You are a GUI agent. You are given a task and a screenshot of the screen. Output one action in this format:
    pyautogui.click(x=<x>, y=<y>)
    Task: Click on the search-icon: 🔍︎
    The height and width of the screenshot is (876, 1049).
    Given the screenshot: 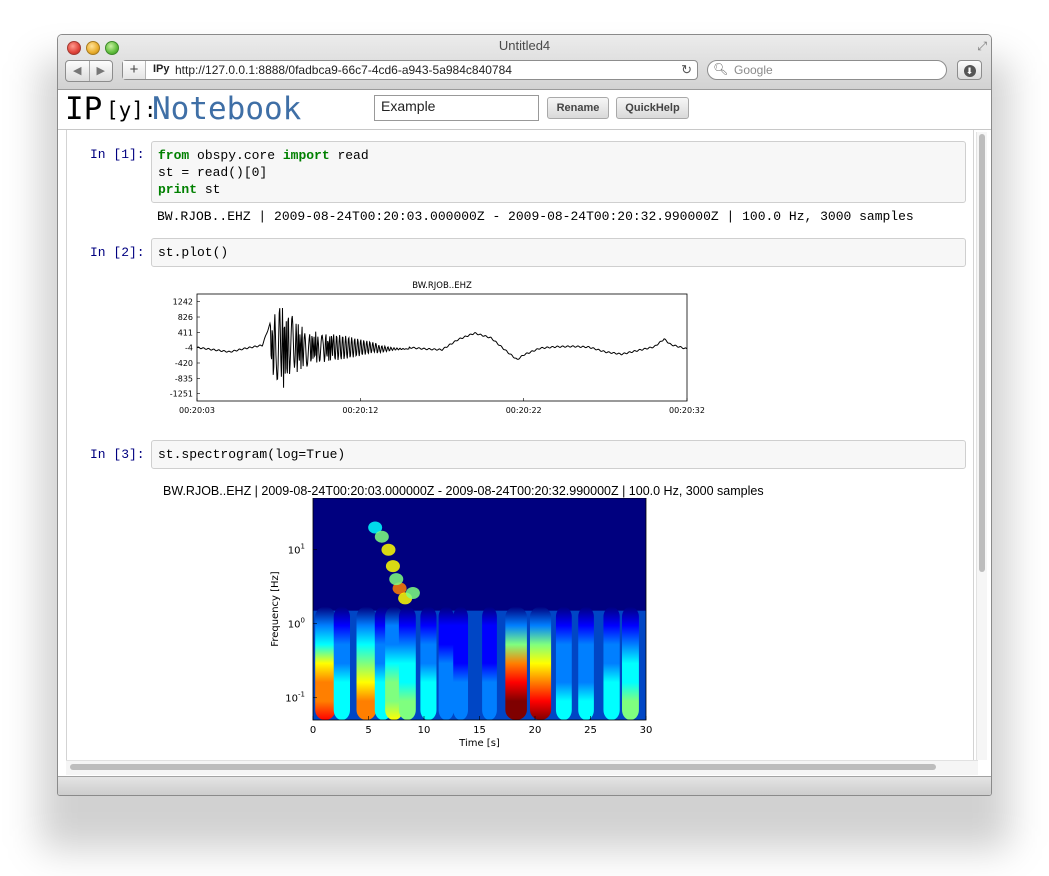 What is the action you would take?
    pyautogui.click(x=721, y=69)
    